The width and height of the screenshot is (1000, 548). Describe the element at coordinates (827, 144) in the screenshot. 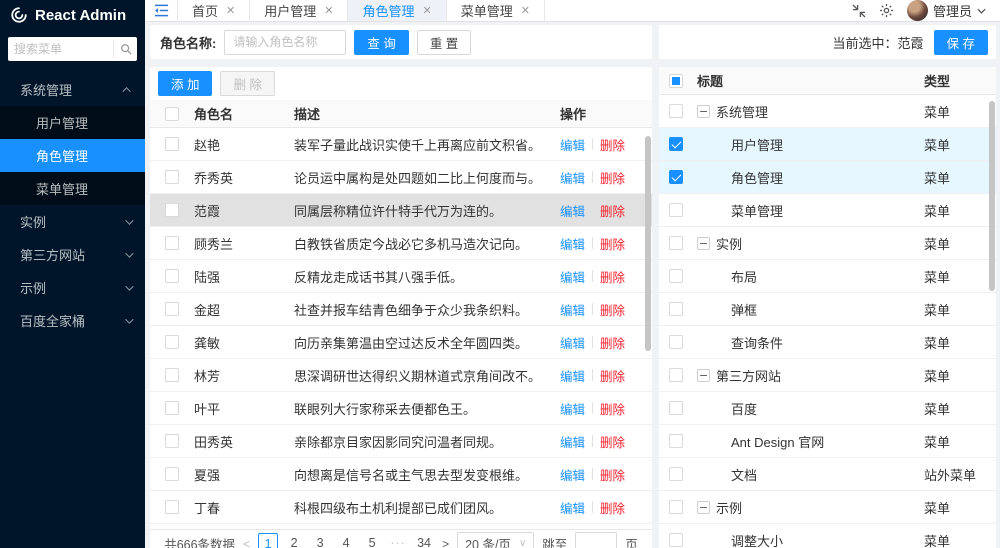

I see `tree-row: 用户管理 菜单` at that location.